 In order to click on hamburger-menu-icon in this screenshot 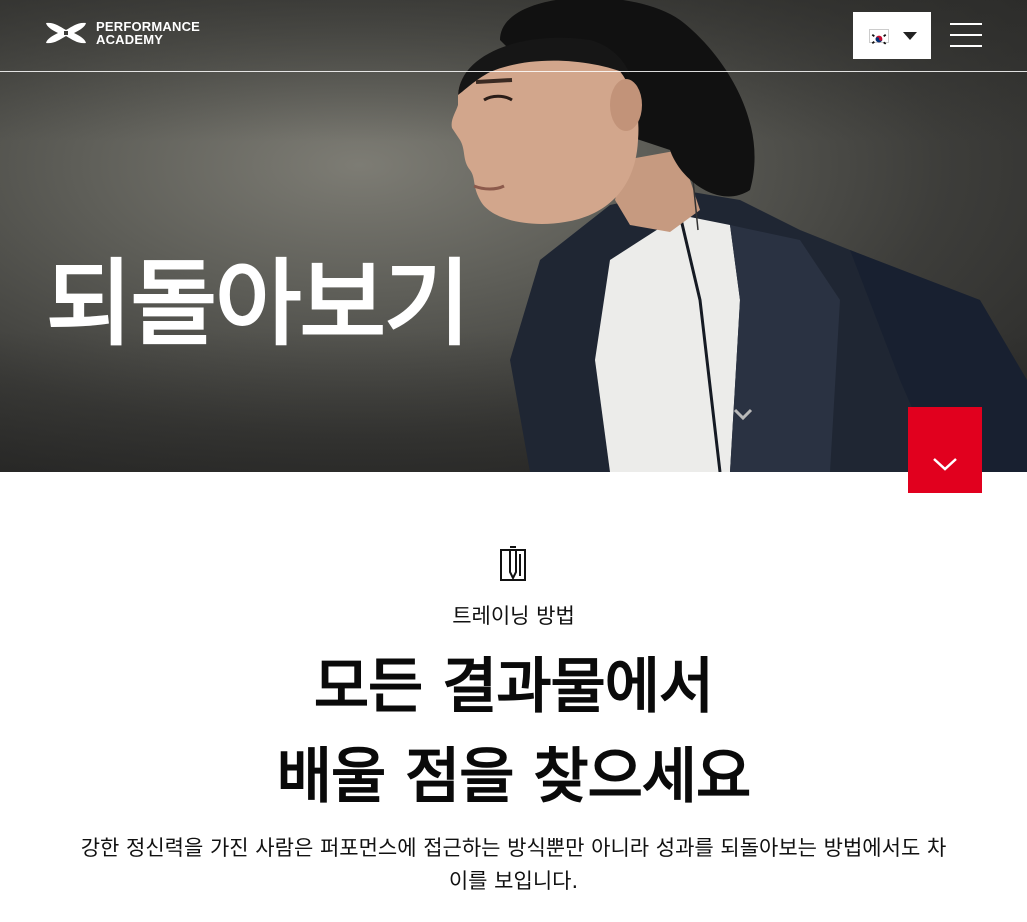, I will do `click(966, 35)`.